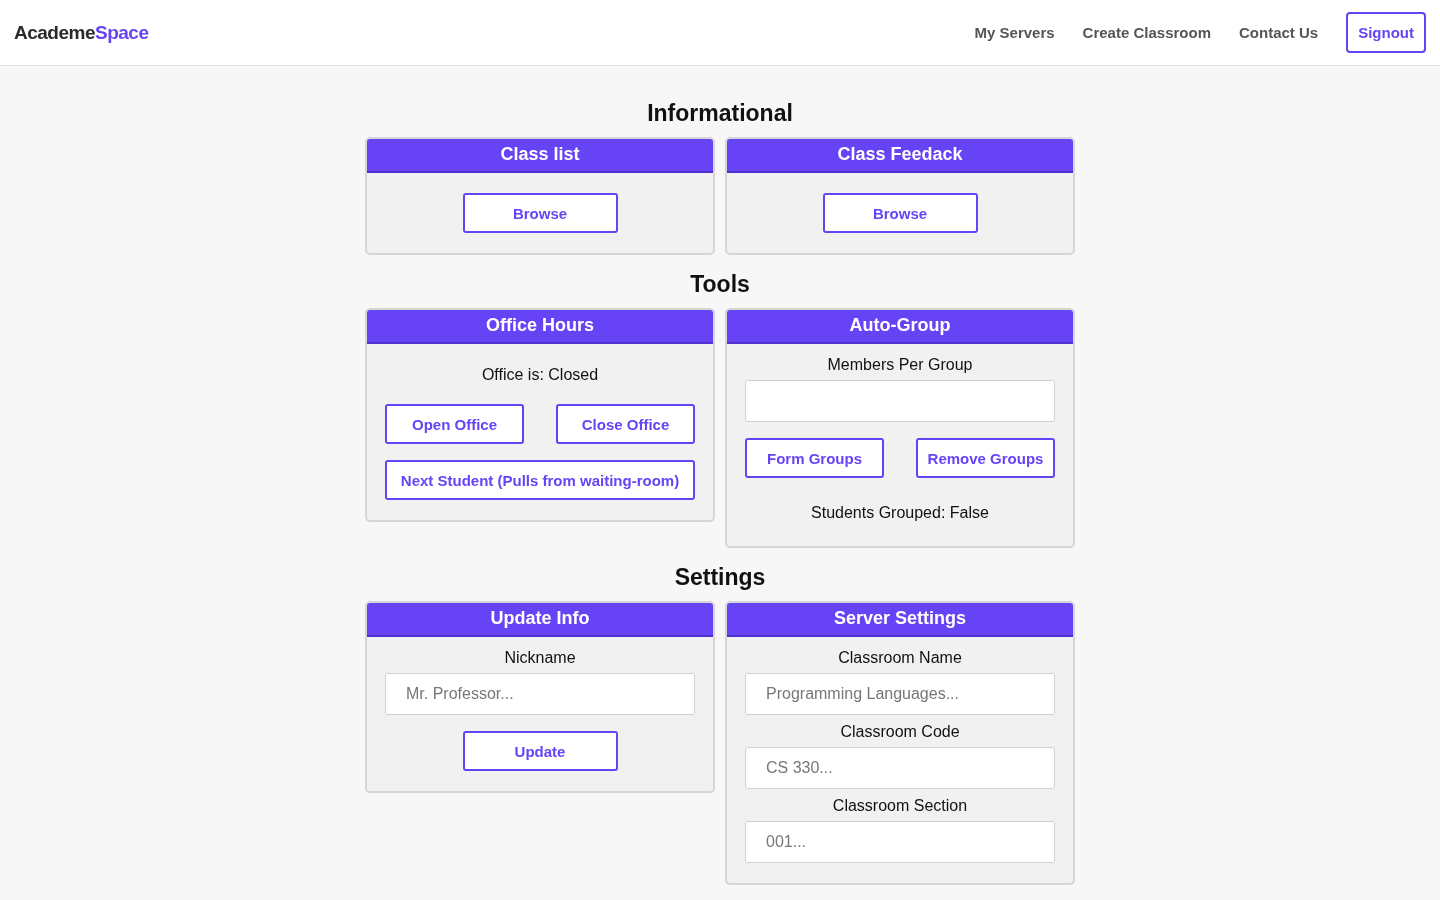 This screenshot has width=1440, height=900. I want to click on input-field, so click(900, 401).